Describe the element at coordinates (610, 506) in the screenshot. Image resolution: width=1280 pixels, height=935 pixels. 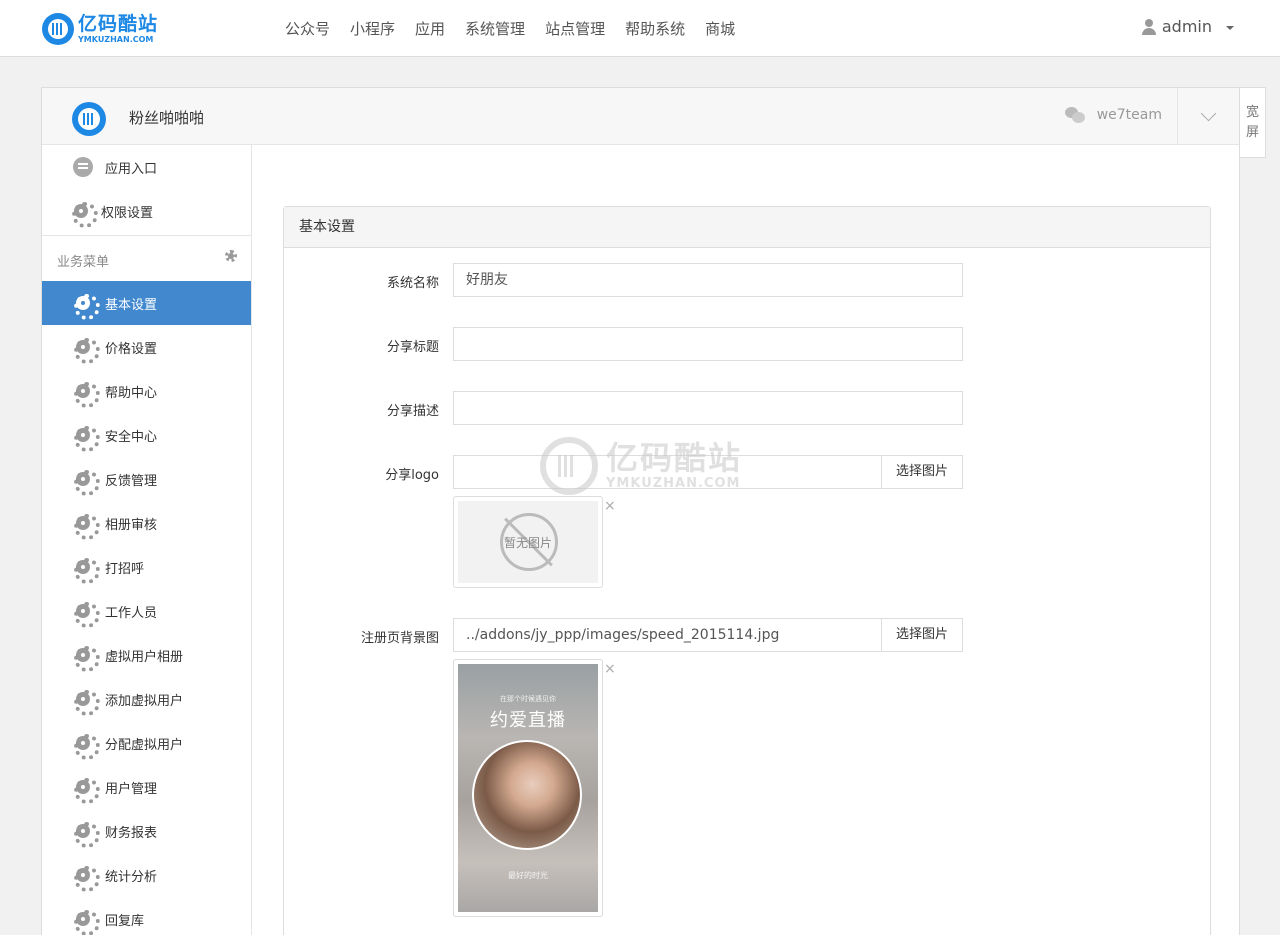
I see `remove-logo-icon: ×` at that location.